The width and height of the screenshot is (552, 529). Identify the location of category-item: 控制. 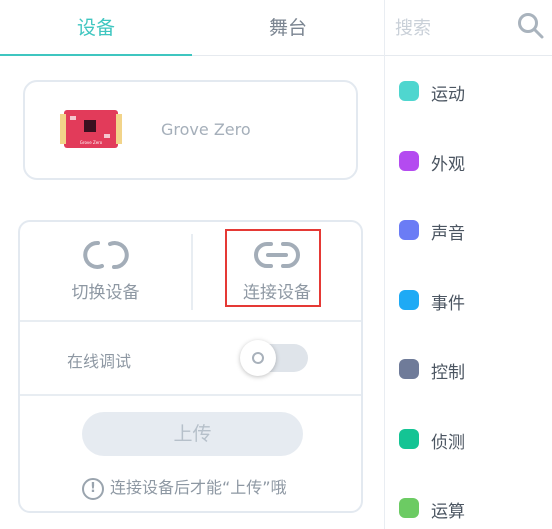
(468, 369).